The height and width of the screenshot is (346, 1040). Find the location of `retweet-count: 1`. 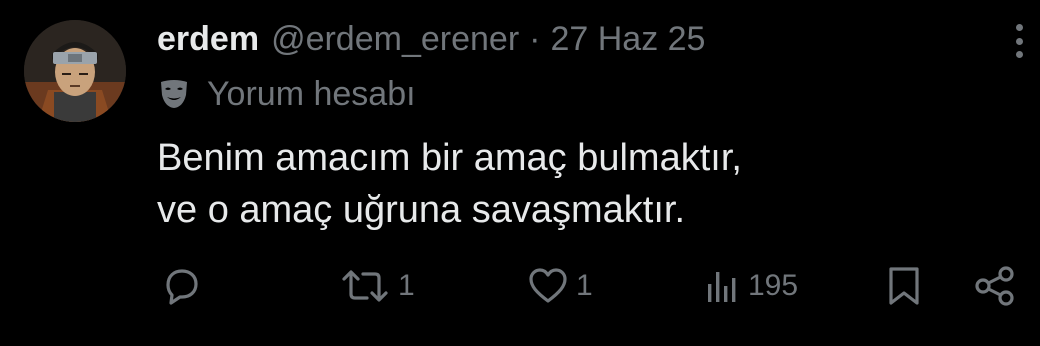

retweet-count: 1 is located at coordinates (406, 285).